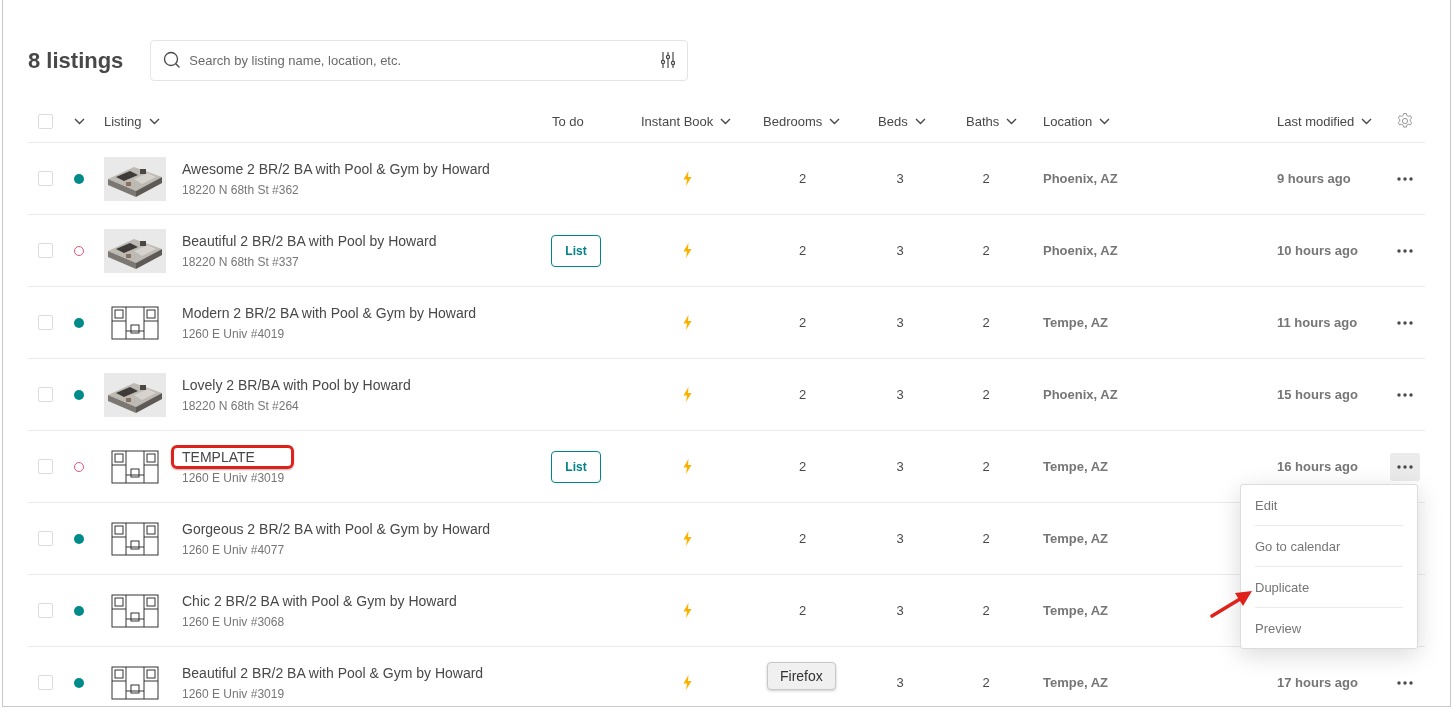 This screenshot has height=711, width=1453. Describe the element at coordinates (1405, 121) in the screenshot. I see `settings-icon` at that location.